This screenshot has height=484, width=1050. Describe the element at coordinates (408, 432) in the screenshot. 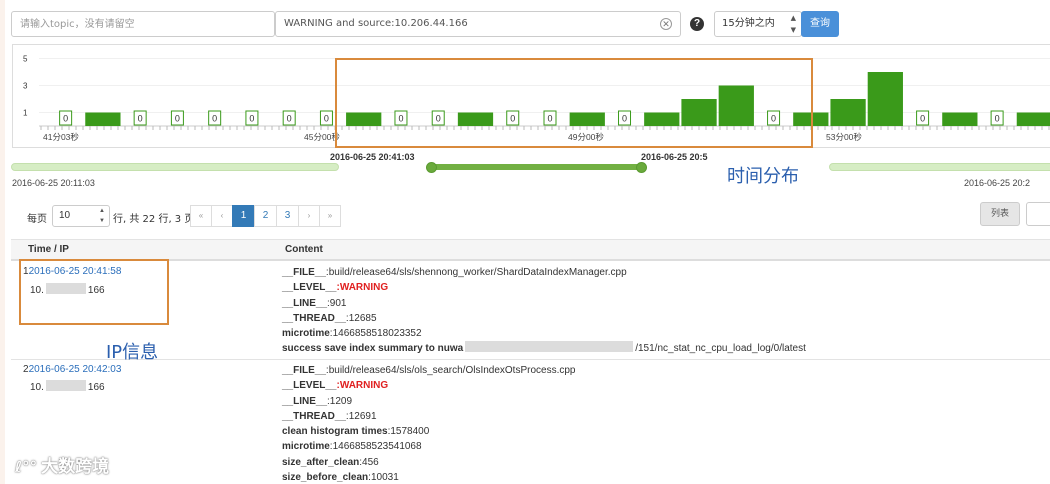

I see `field-value: :1578400` at that location.